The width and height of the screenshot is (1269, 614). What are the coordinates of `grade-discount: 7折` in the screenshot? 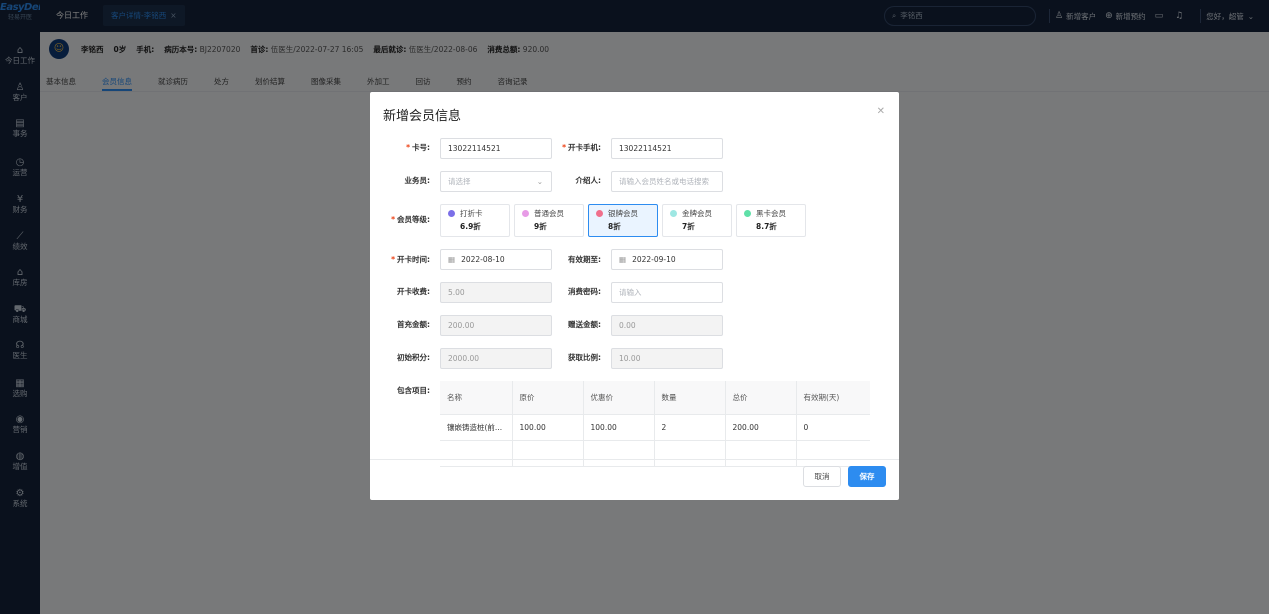 It's located at (688, 226).